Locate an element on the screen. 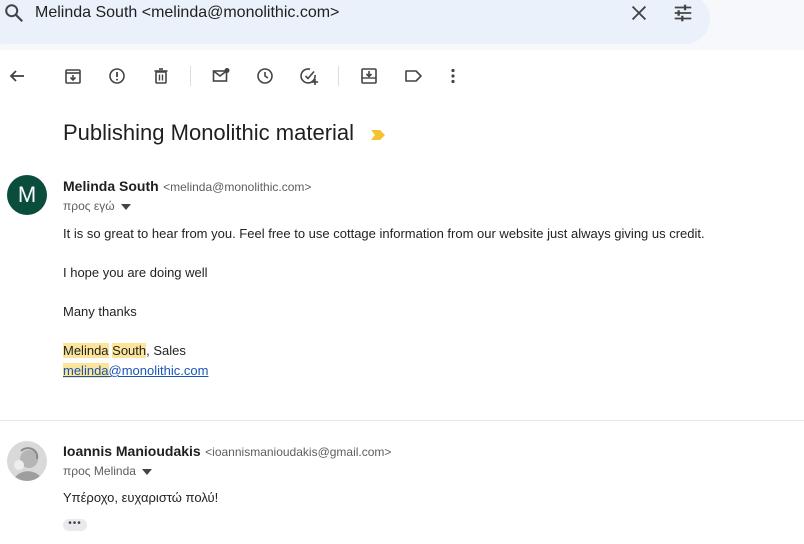 This screenshot has width=804, height=544. show-trimmed-content-button: ••• is located at coordinates (75, 525).